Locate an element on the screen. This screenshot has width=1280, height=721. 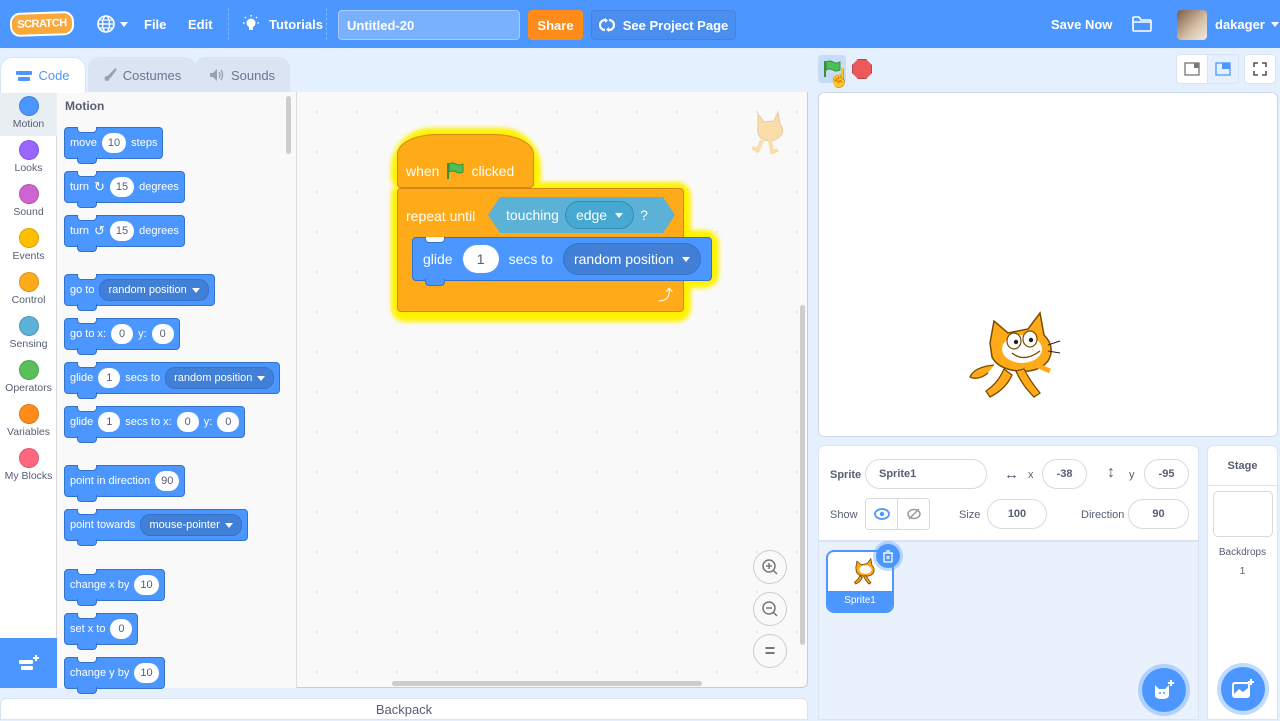
tab-costumes: Costumes is located at coordinates (142, 74).